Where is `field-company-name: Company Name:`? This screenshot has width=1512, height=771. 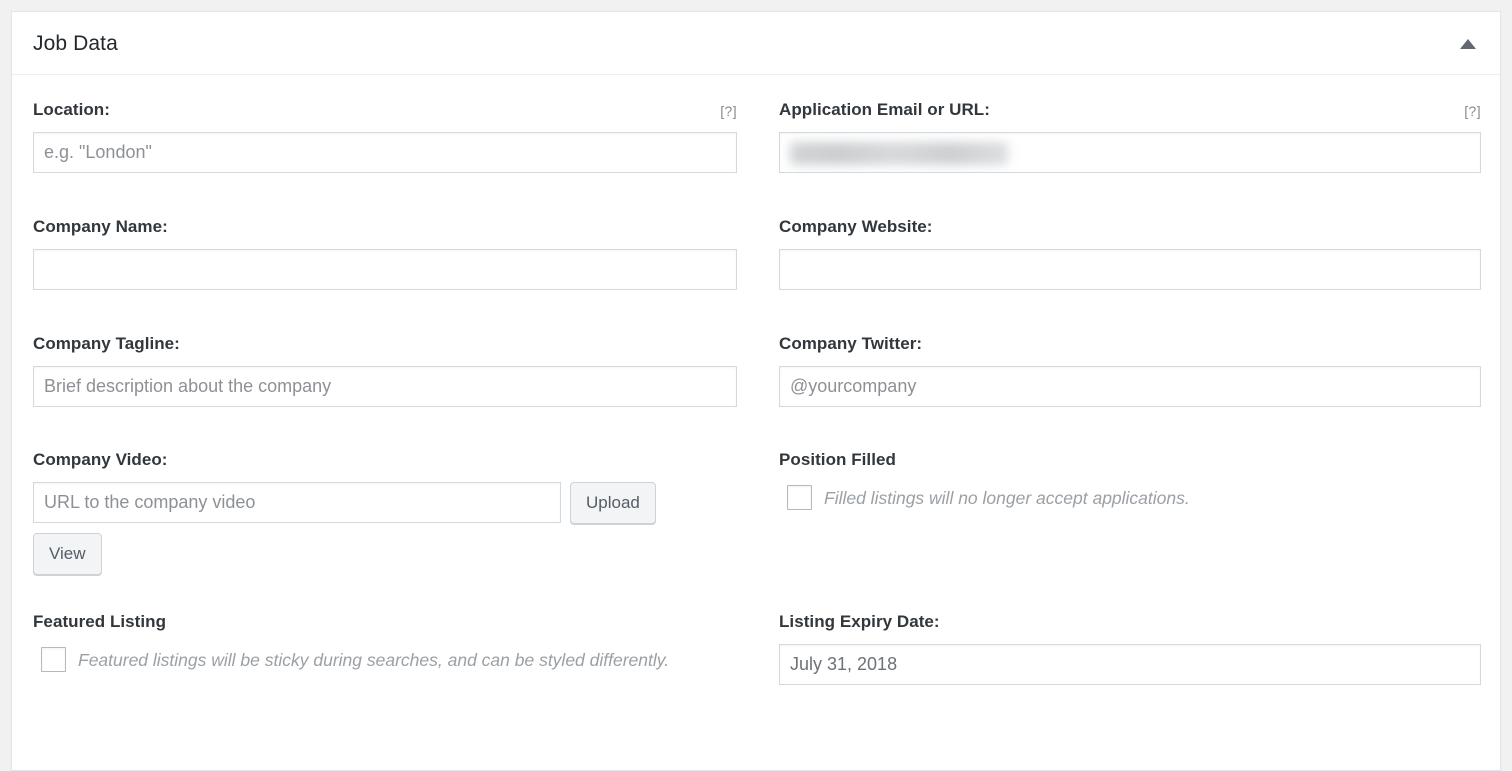 field-company-name: Company Name: is located at coordinates (385, 253).